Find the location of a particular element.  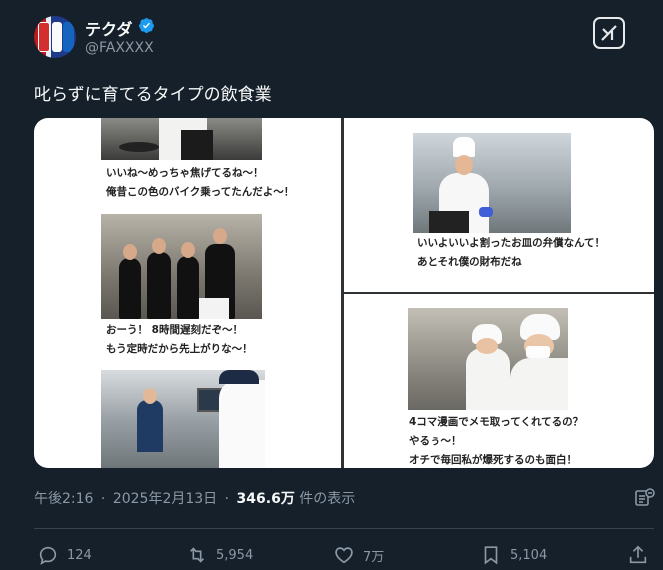

retweet-button: 5,954 is located at coordinates (219, 555).